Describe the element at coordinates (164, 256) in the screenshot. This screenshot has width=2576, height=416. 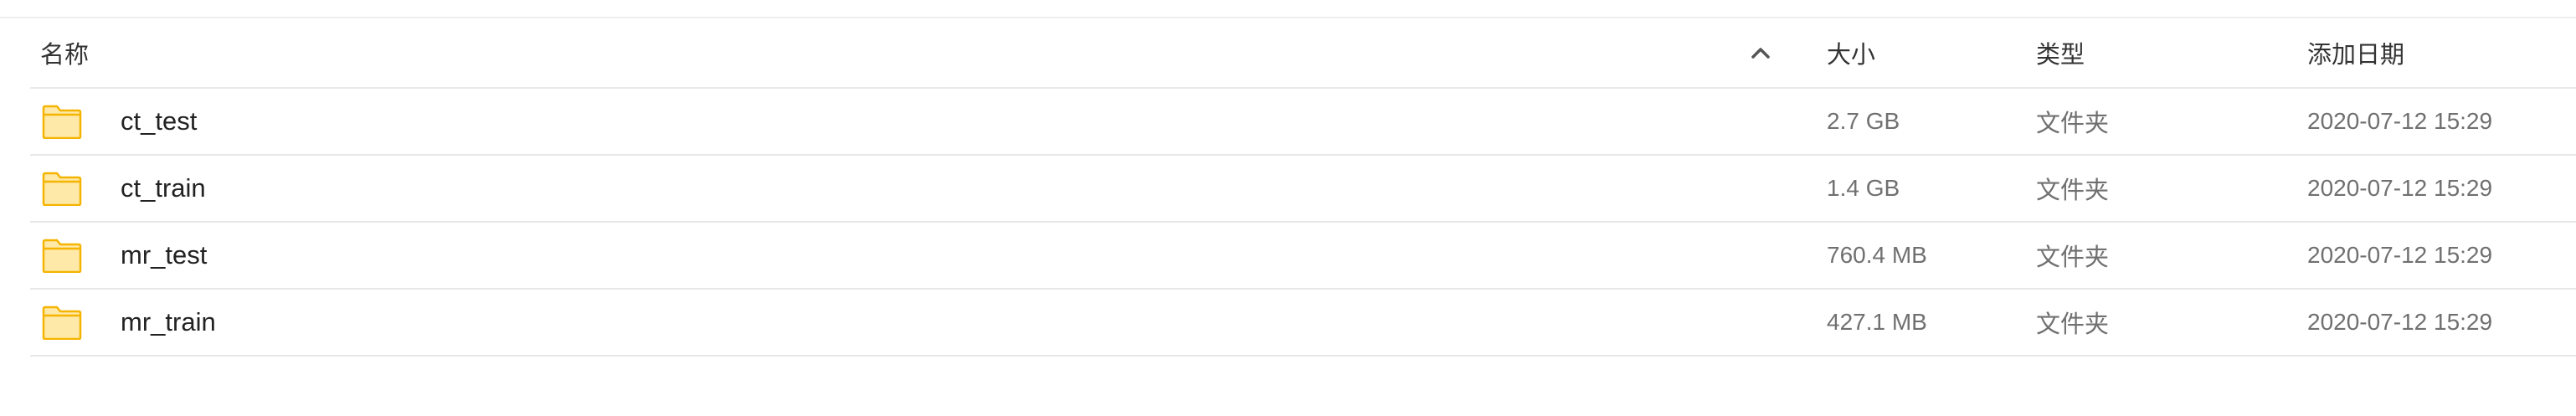
I see `file-name: mr_test` at that location.